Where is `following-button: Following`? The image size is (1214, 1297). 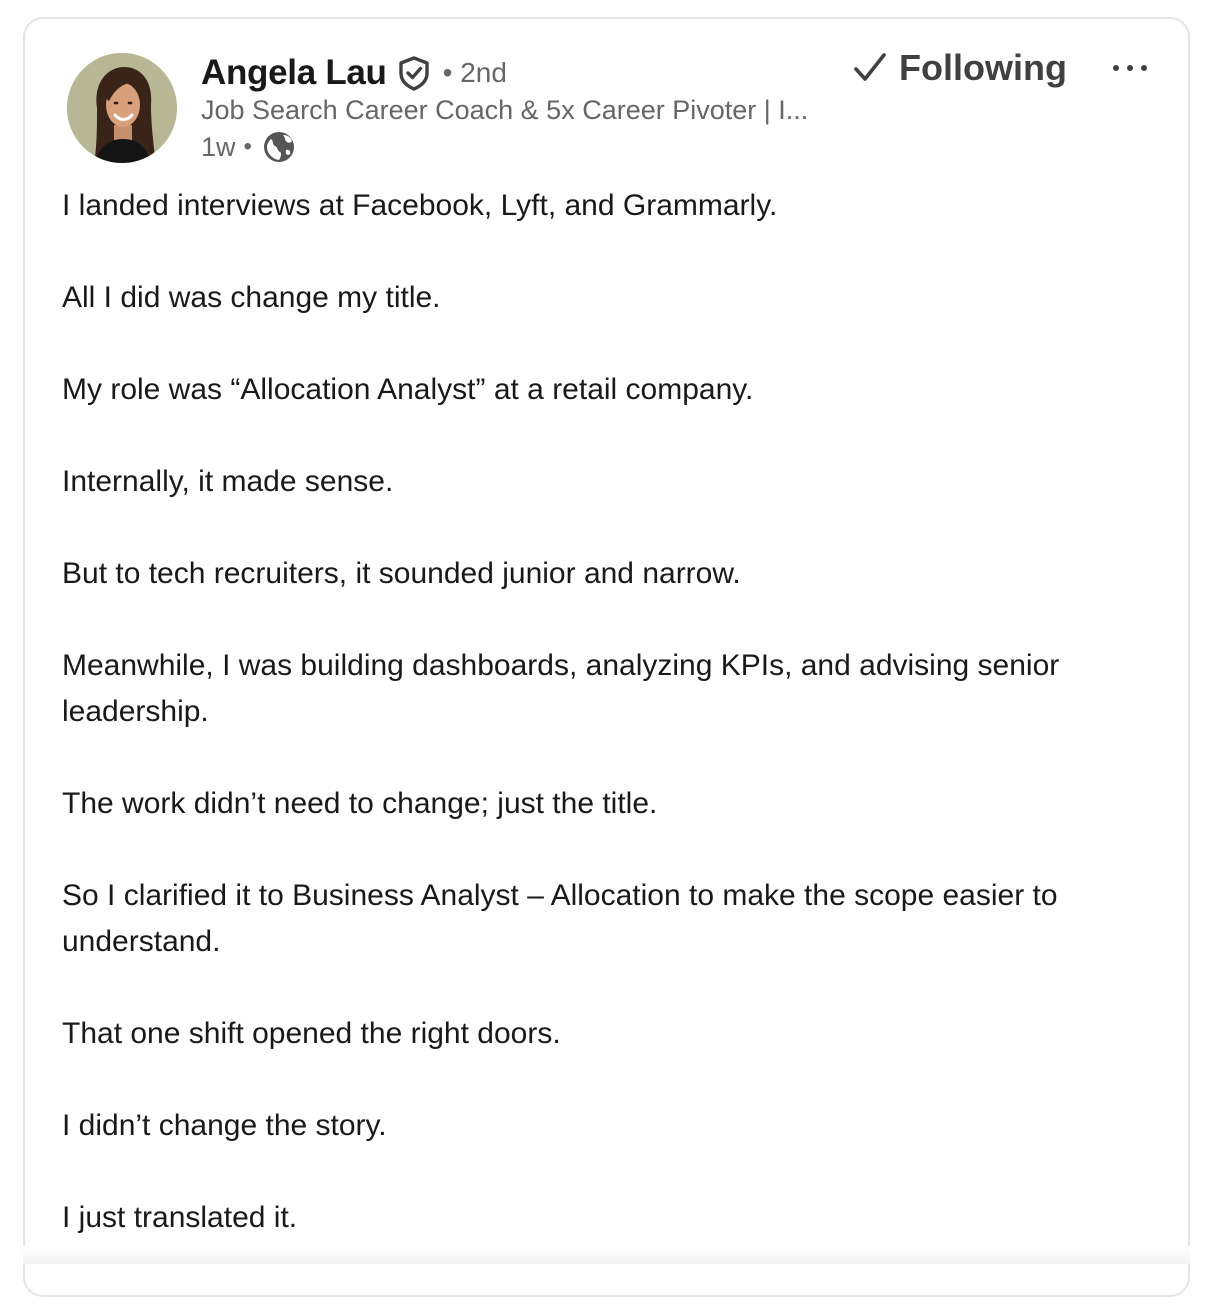 following-button: Following is located at coordinates (960, 68).